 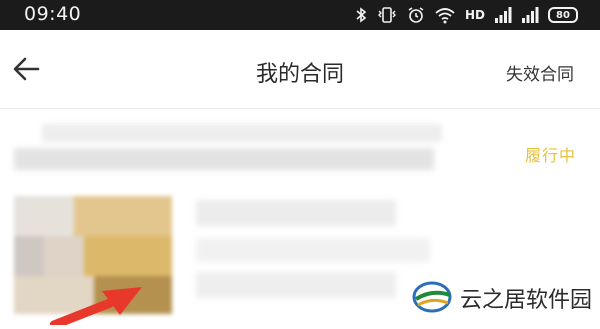 I want to click on battery-icon: 80, so click(x=563, y=15).